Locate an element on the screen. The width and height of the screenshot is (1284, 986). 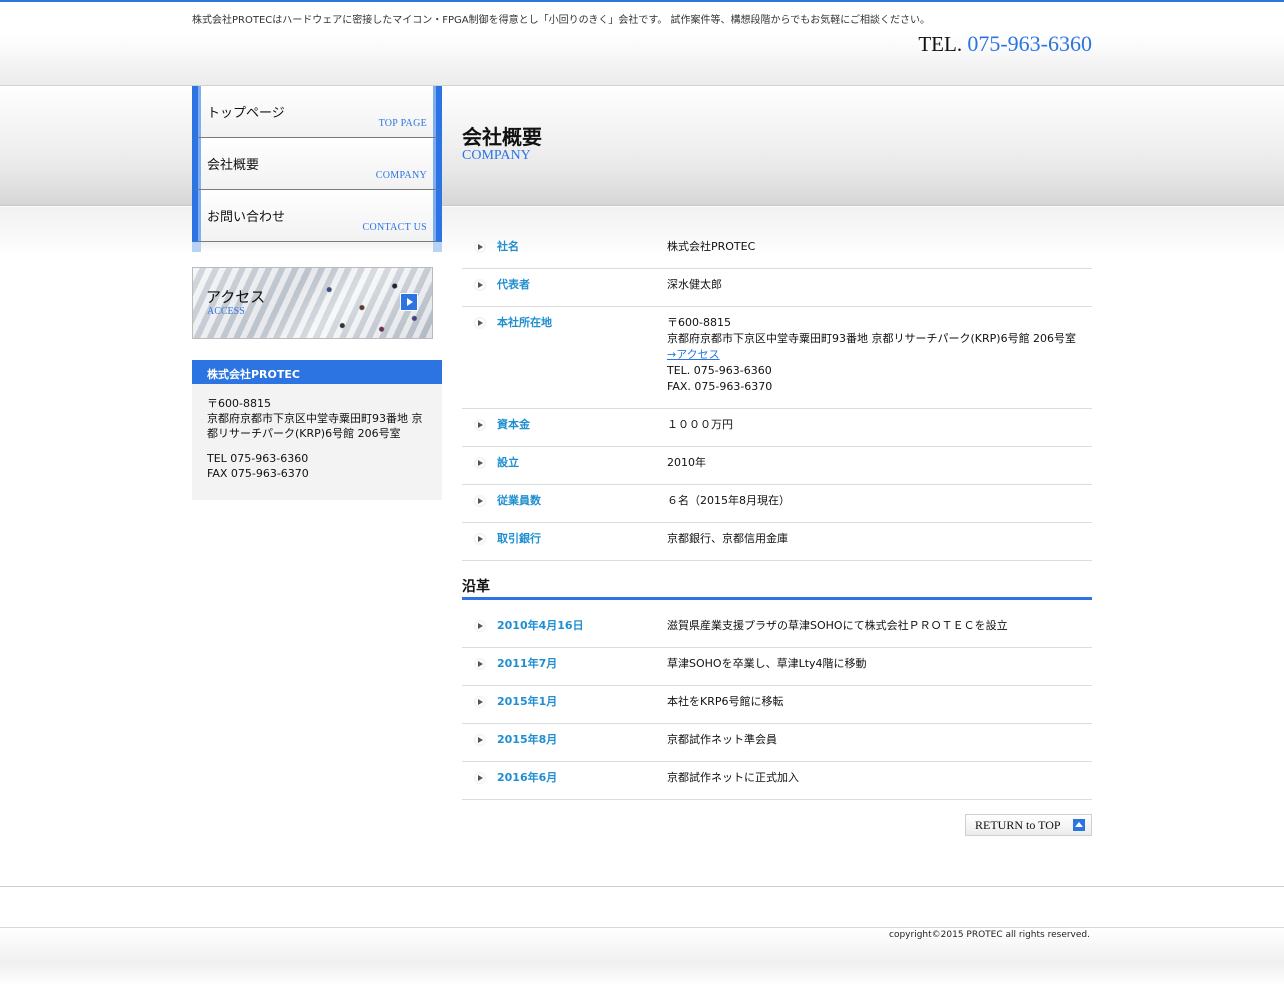
history-date: 2015年8月 is located at coordinates (527, 739).